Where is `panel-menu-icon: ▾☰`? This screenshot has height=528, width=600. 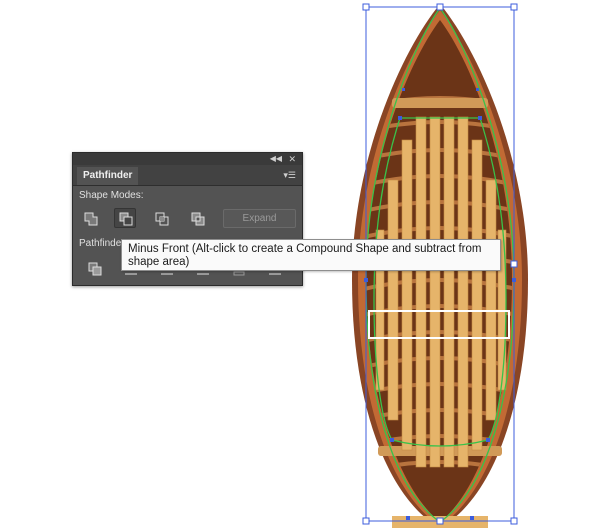
panel-menu-icon: ▾☰ is located at coordinates (289, 175).